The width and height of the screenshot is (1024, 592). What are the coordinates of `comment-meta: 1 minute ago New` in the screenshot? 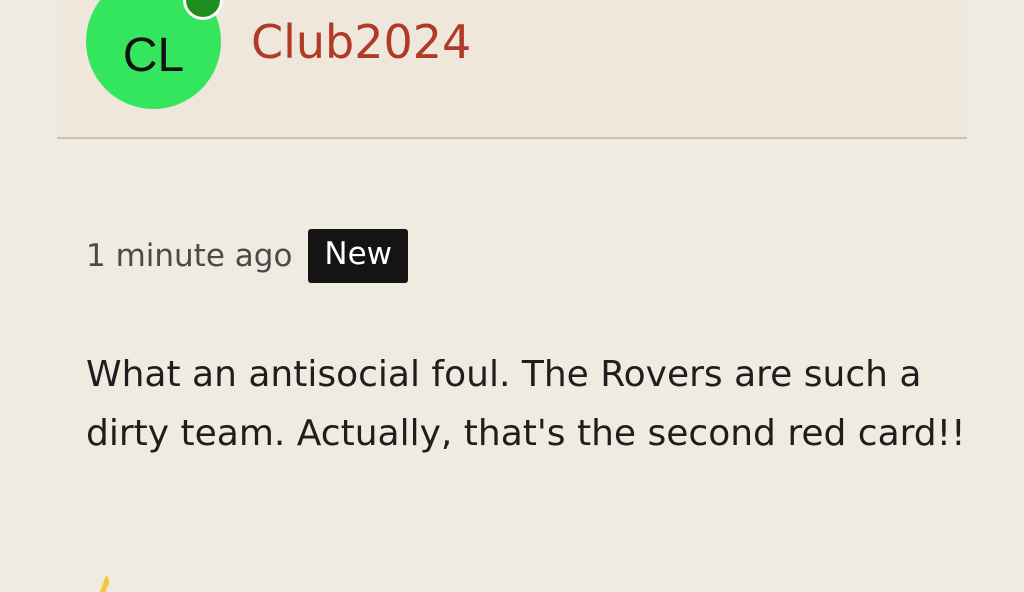 It's located at (247, 256).